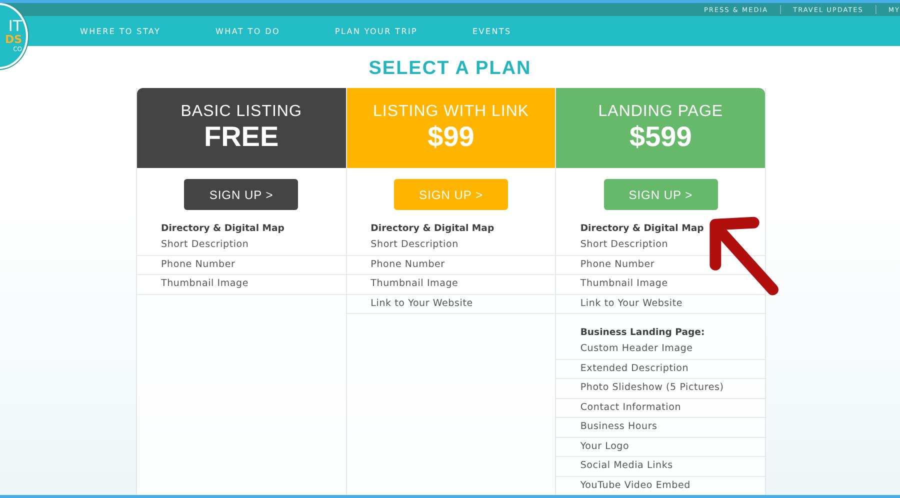 The height and width of the screenshot is (498, 900). Describe the element at coordinates (661, 369) in the screenshot. I see `feature-item: Extended Description` at that location.